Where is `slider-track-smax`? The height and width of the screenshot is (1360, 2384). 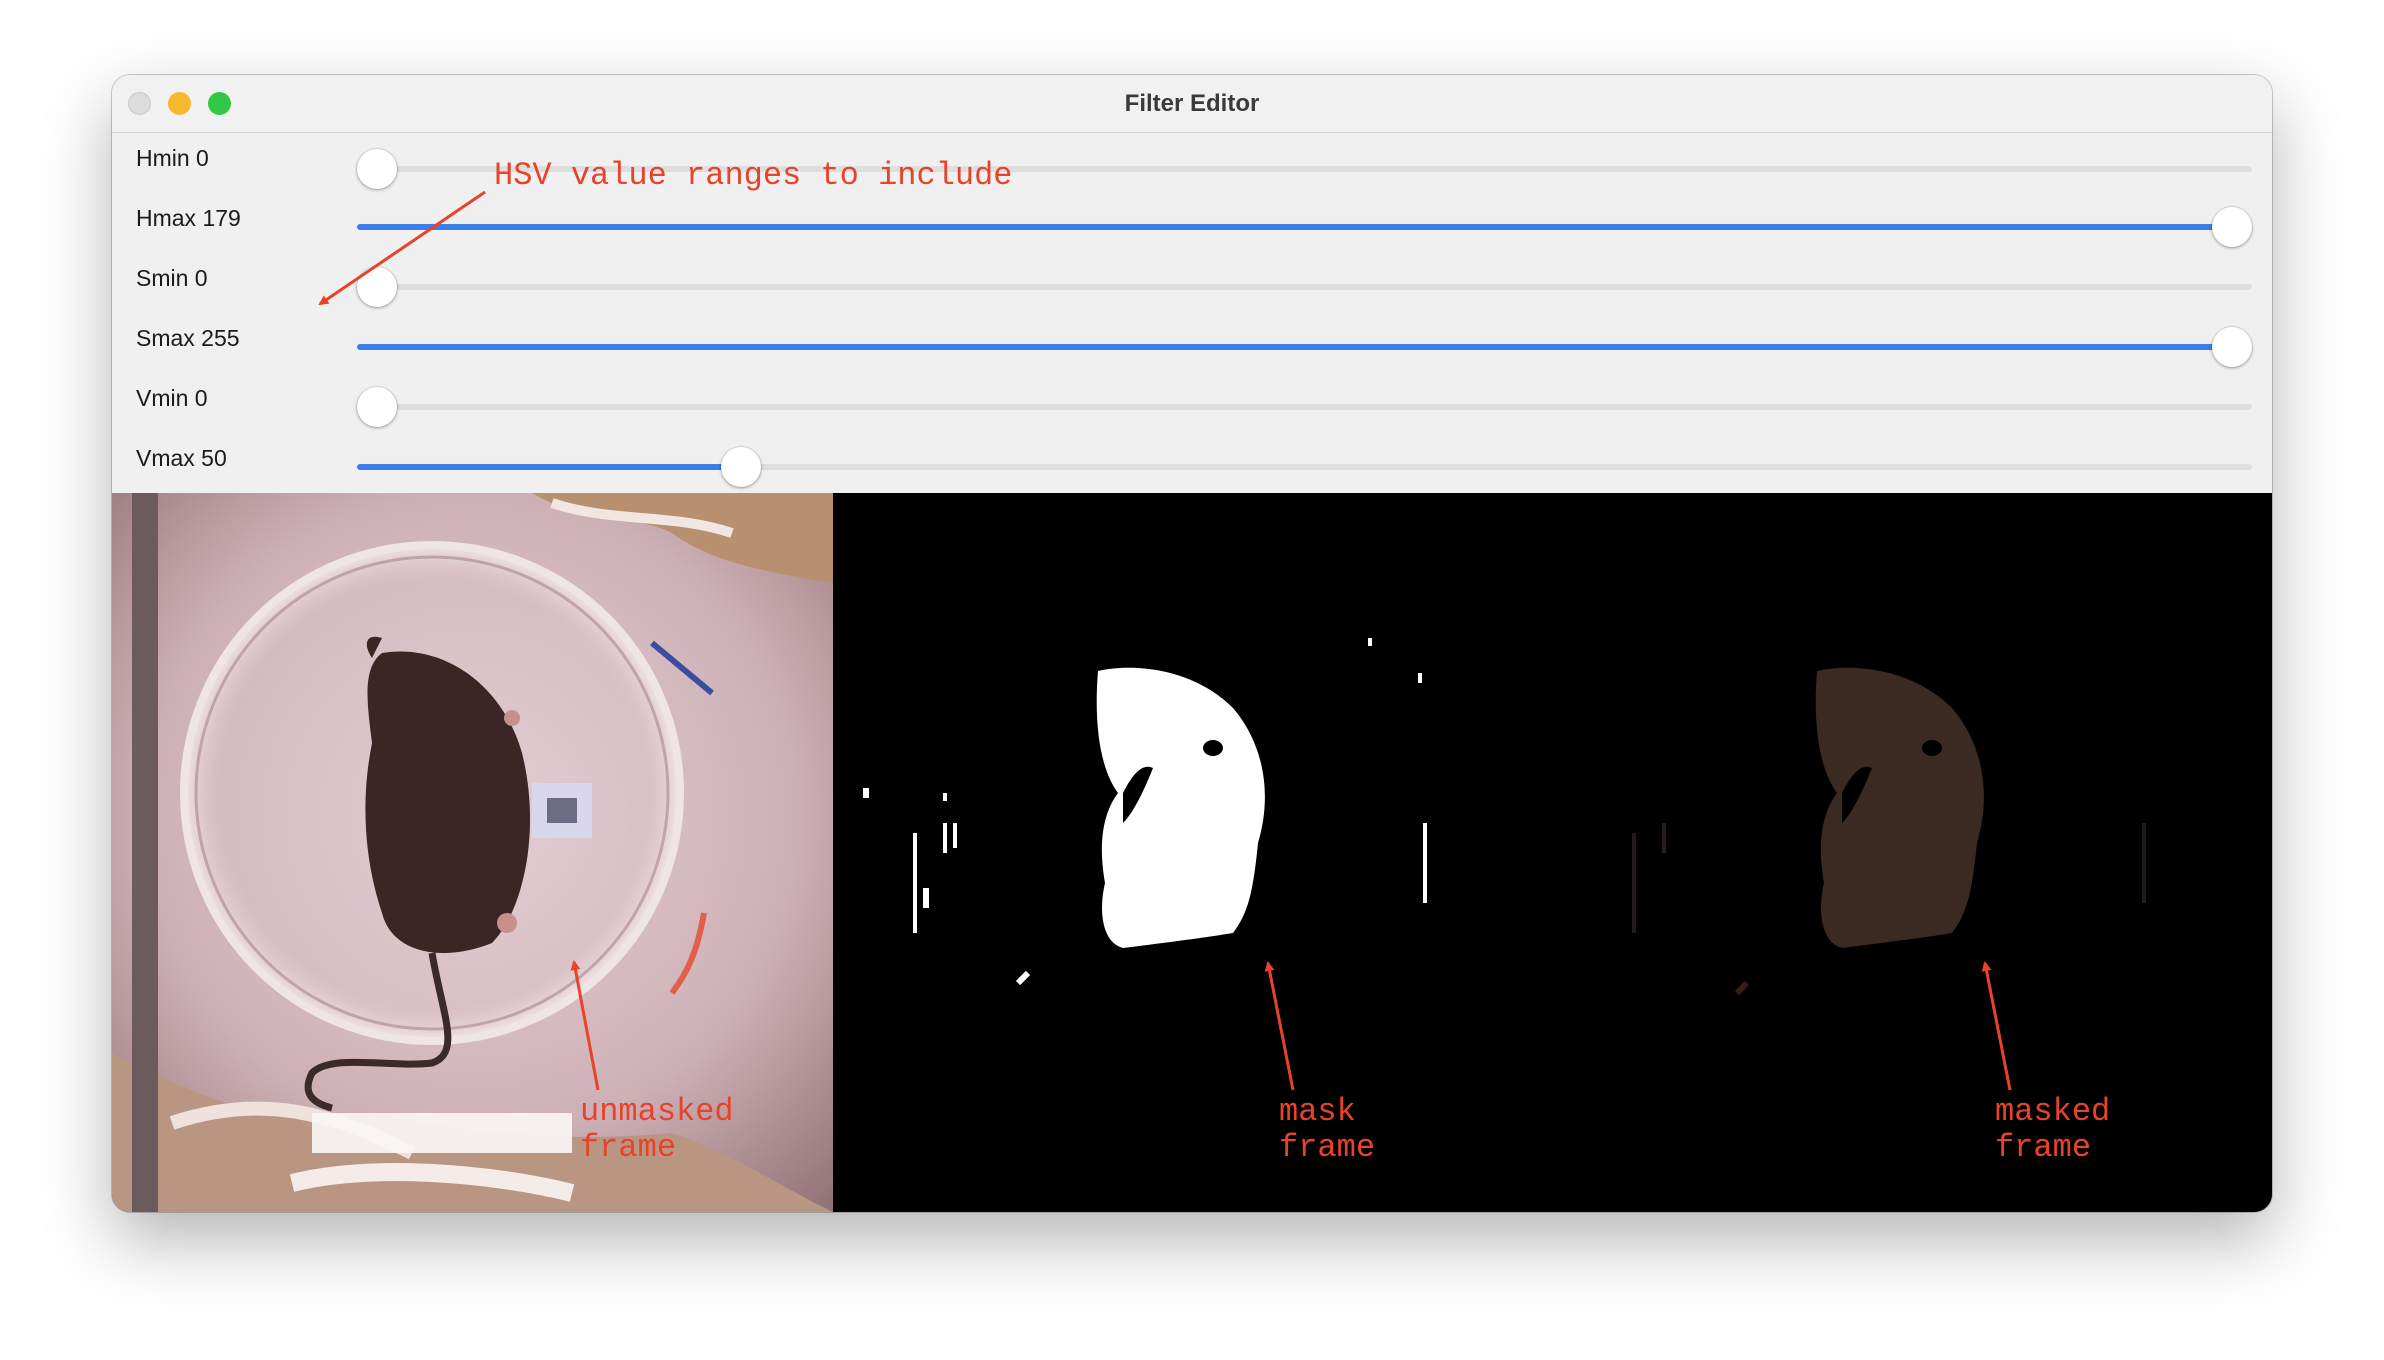
slider-track-smax is located at coordinates (1304, 347).